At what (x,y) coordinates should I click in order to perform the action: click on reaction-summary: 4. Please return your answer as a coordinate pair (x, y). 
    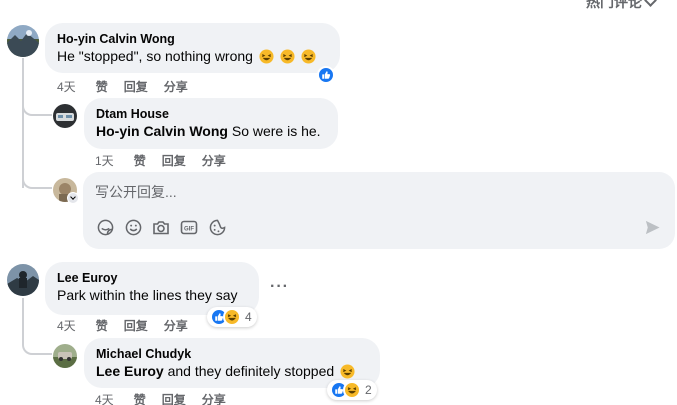
    Looking at the image, I should click on (232, 317).